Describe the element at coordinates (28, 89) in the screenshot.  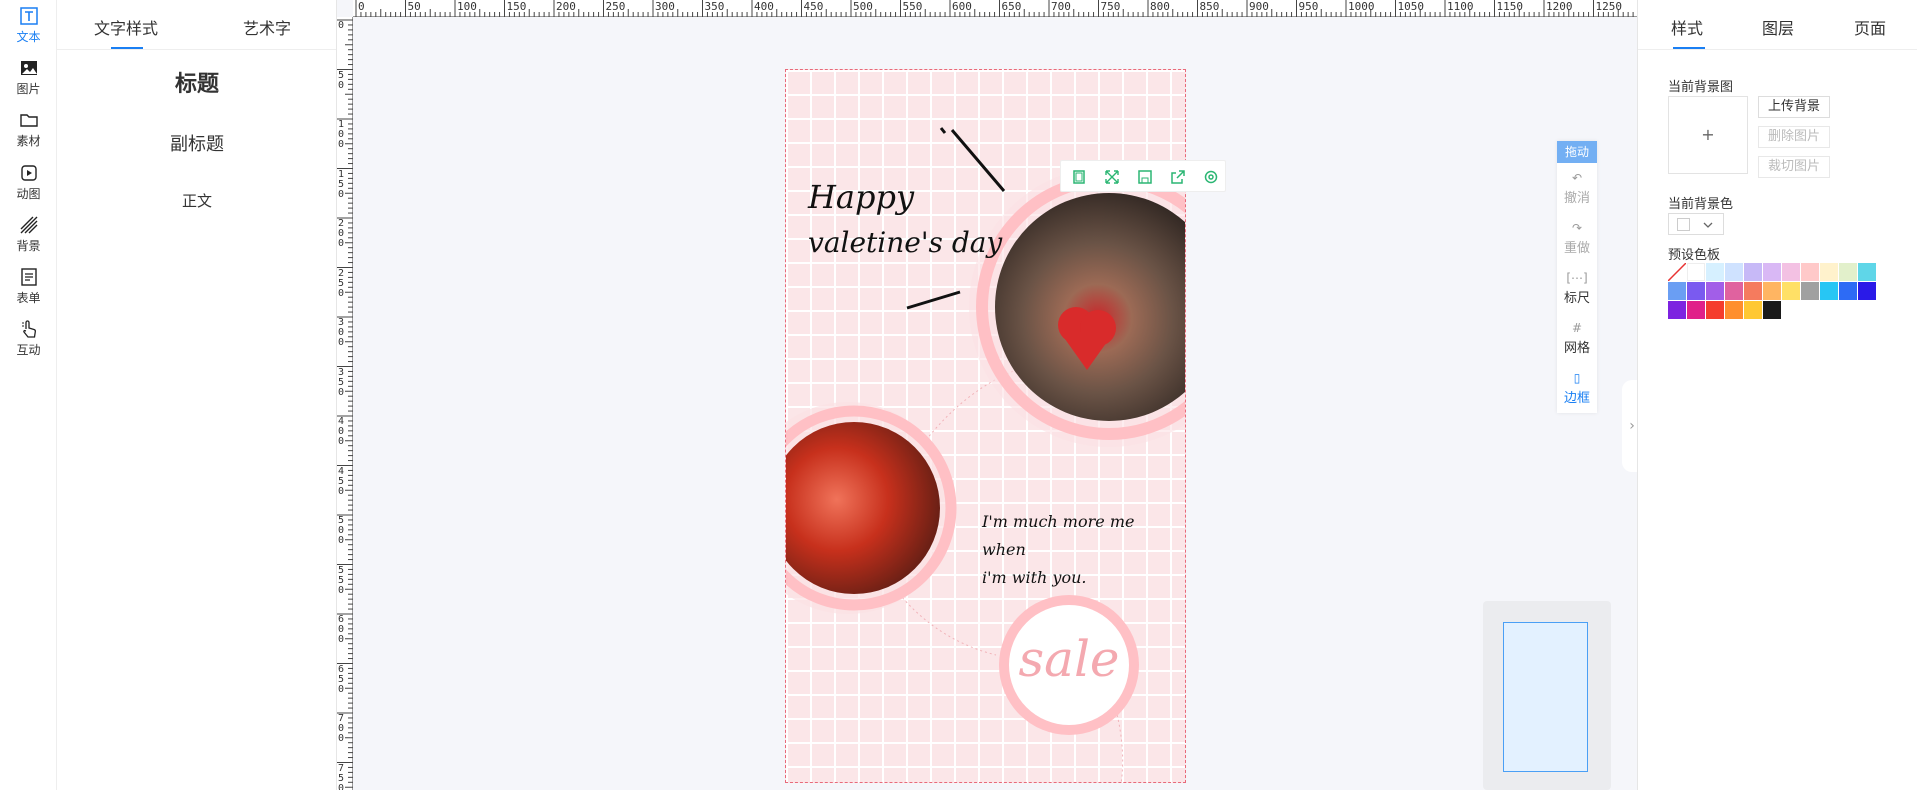
I see `rail-label: 图片` at that location.